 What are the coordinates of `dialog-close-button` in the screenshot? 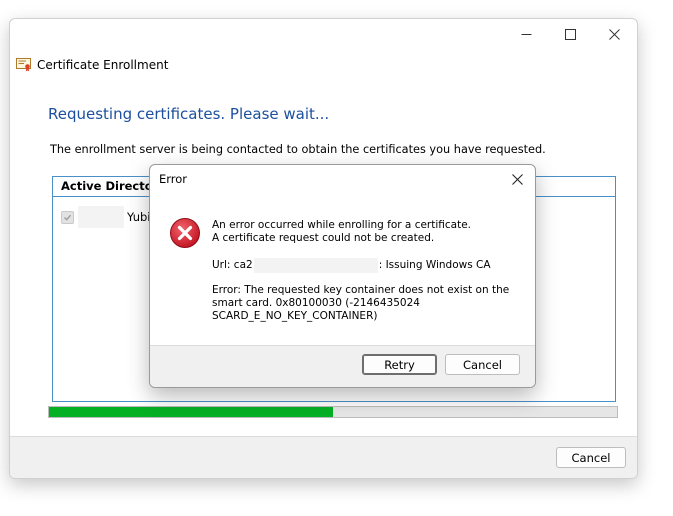 It's located at (517, 179).